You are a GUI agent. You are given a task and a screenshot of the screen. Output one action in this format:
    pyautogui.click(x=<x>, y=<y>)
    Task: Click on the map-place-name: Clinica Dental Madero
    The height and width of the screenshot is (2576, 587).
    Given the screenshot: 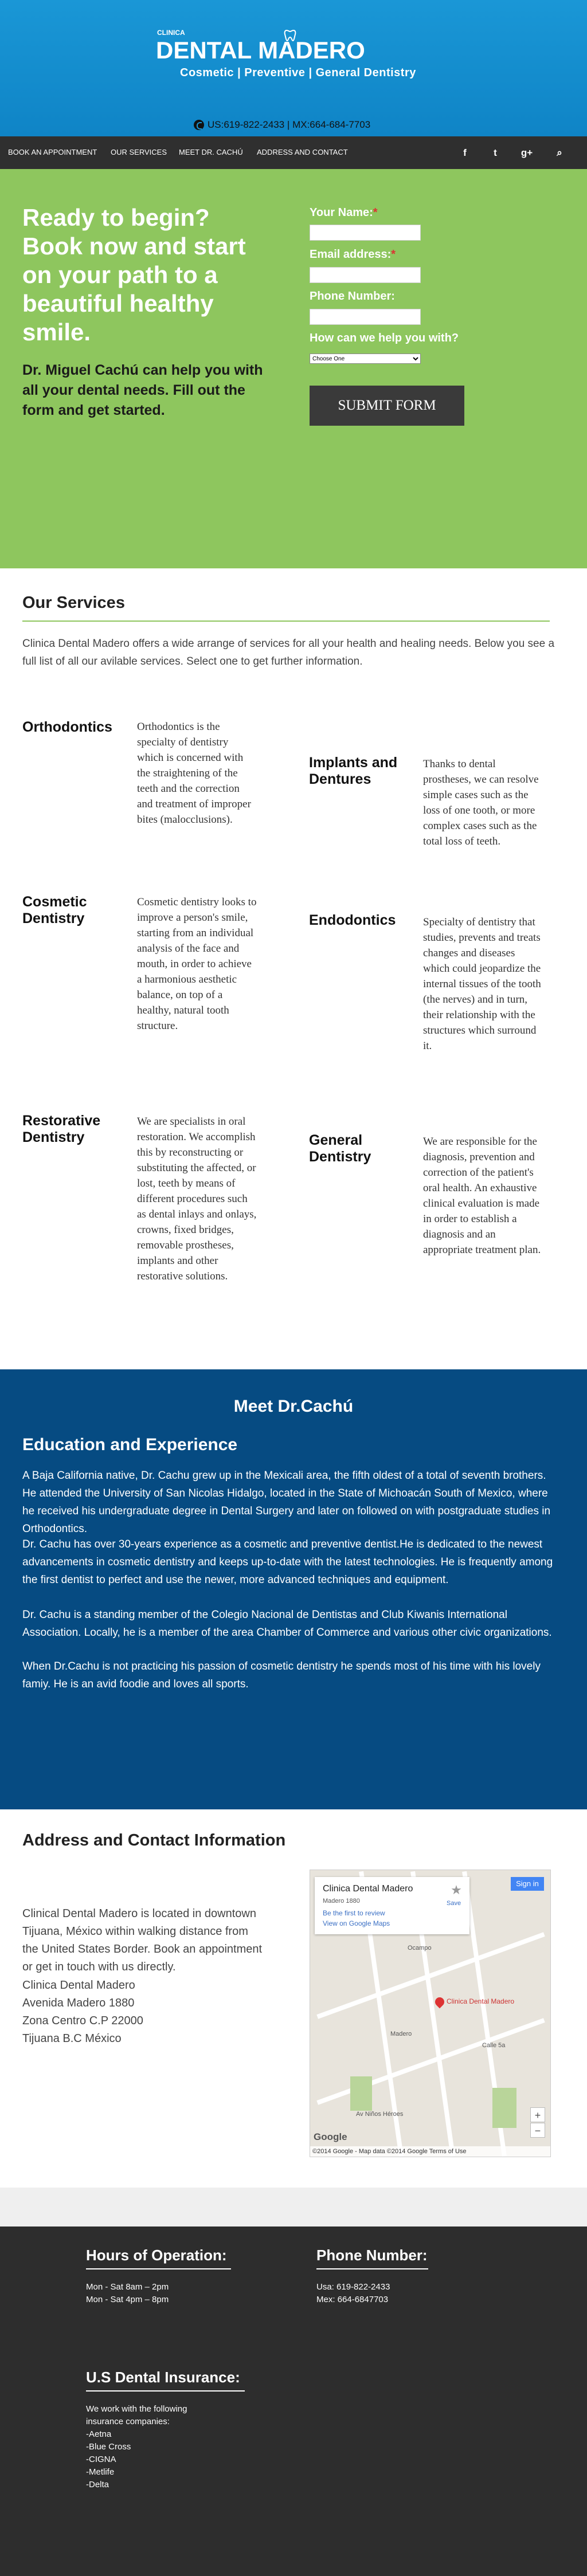 What is the action you would take?
    pyautogui.click(x=368, y=1889)
    